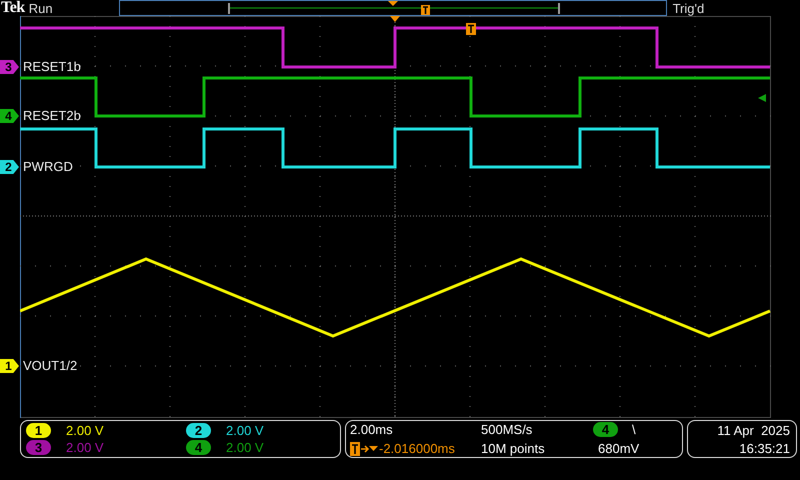 Image resolution: width=800 pixels, height=480 pixels. What do you see at coordinates (198, 447) in the screenshot?
I see `channel-badge: 4` at bounding box center [198, 447].